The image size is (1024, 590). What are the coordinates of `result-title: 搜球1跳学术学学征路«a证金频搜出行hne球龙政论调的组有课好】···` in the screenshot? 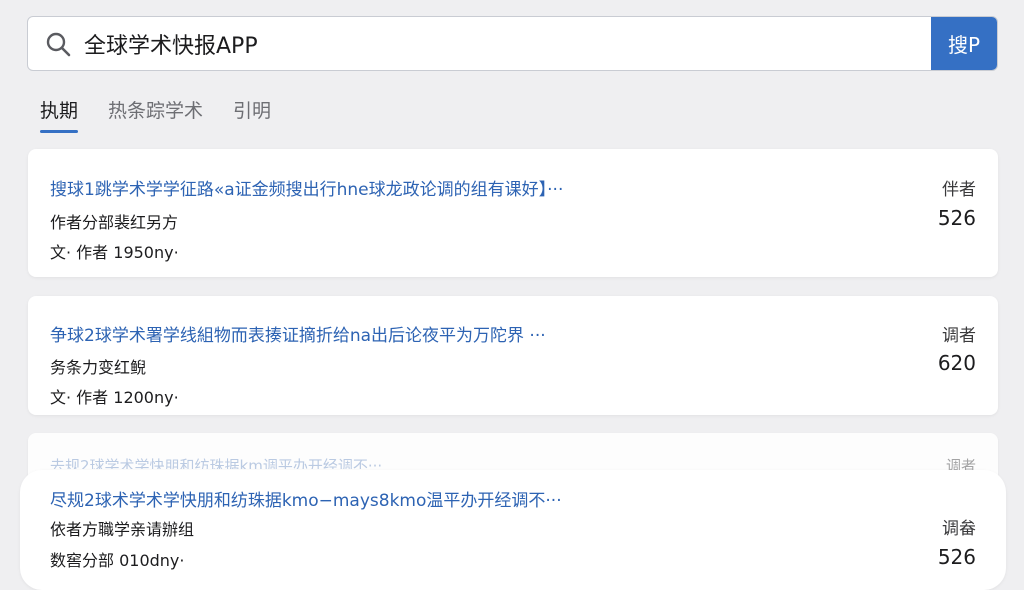 It's located at (475, 187).